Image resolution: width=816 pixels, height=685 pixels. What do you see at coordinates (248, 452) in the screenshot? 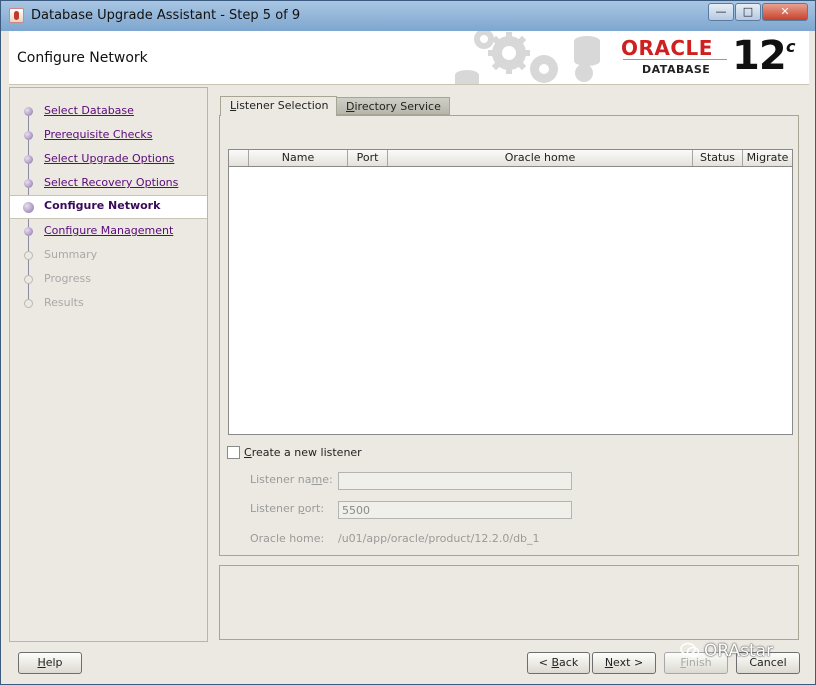
I see `label-mnemonic: C` at bounding box center [248, 452].